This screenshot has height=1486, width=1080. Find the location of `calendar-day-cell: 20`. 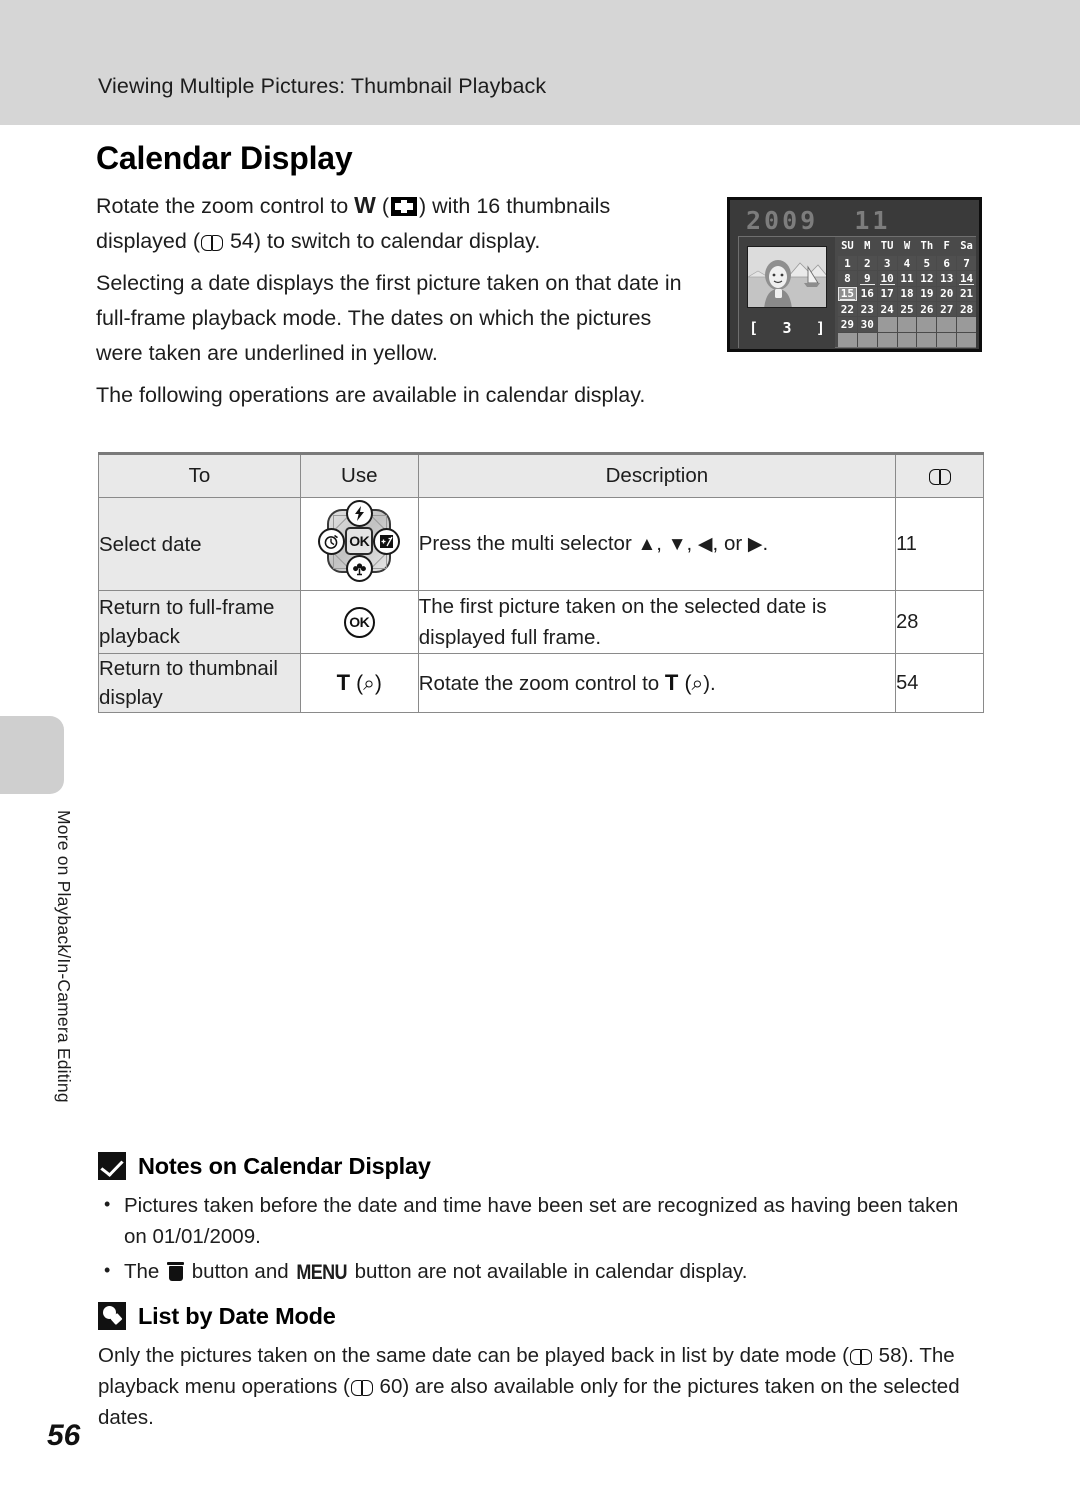

calendar-day-cell: 20 is located at coordinates (947, 293).